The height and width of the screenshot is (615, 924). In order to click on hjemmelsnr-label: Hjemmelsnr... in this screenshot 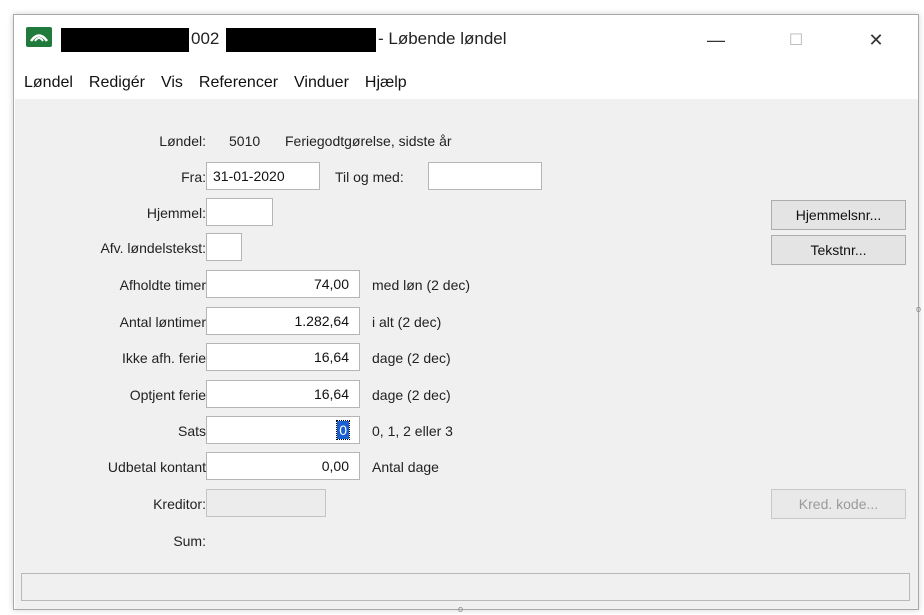, I will do `click(838, 215)`.